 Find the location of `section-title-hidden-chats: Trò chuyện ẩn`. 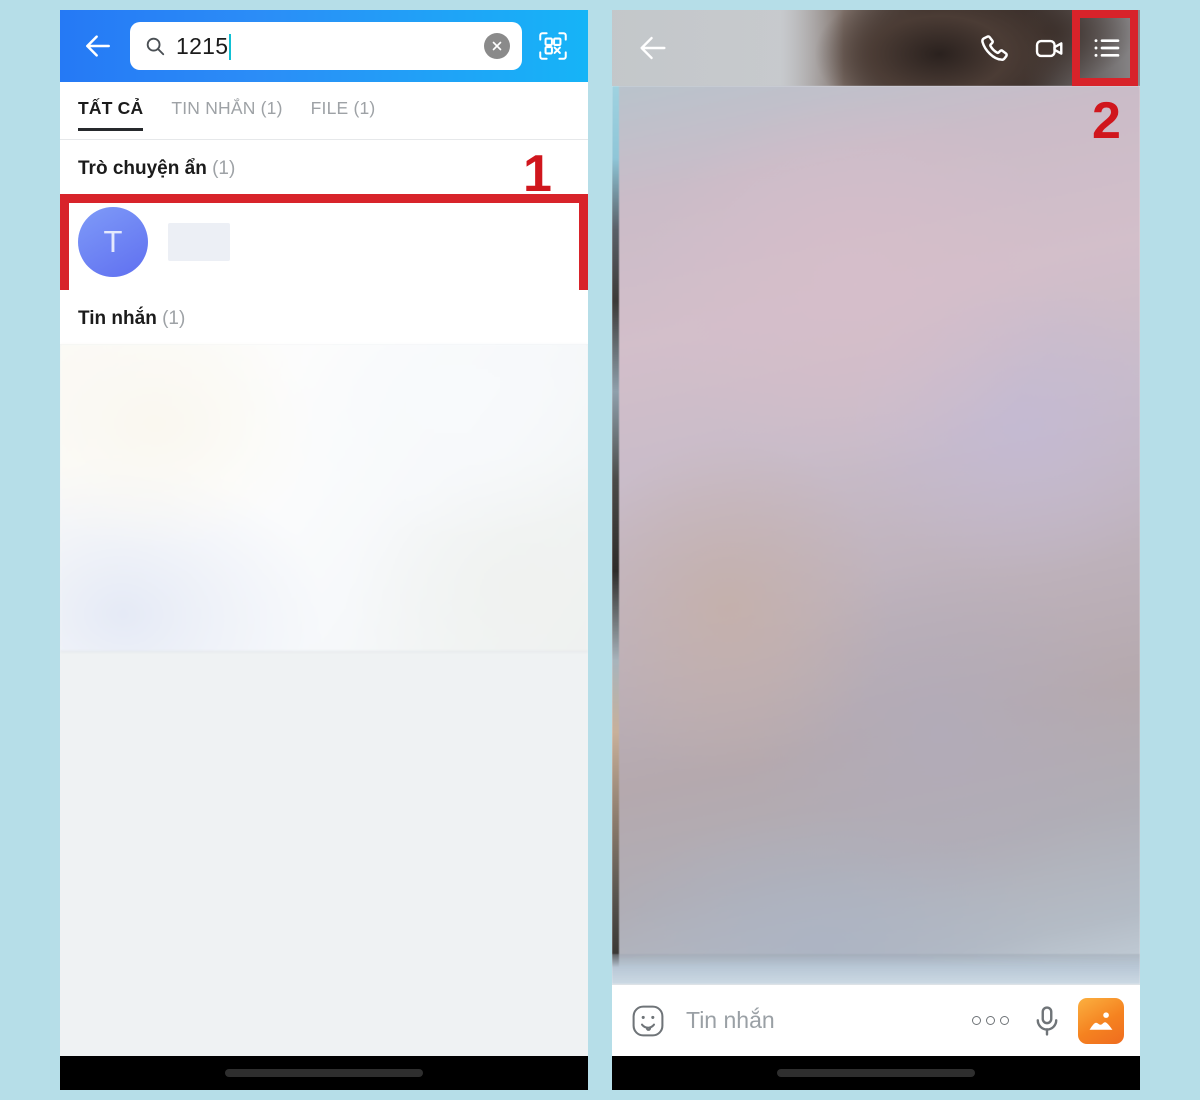

section-title-hidden-chats: Trò chuyện ẩn is located at coordinates (142, 168).